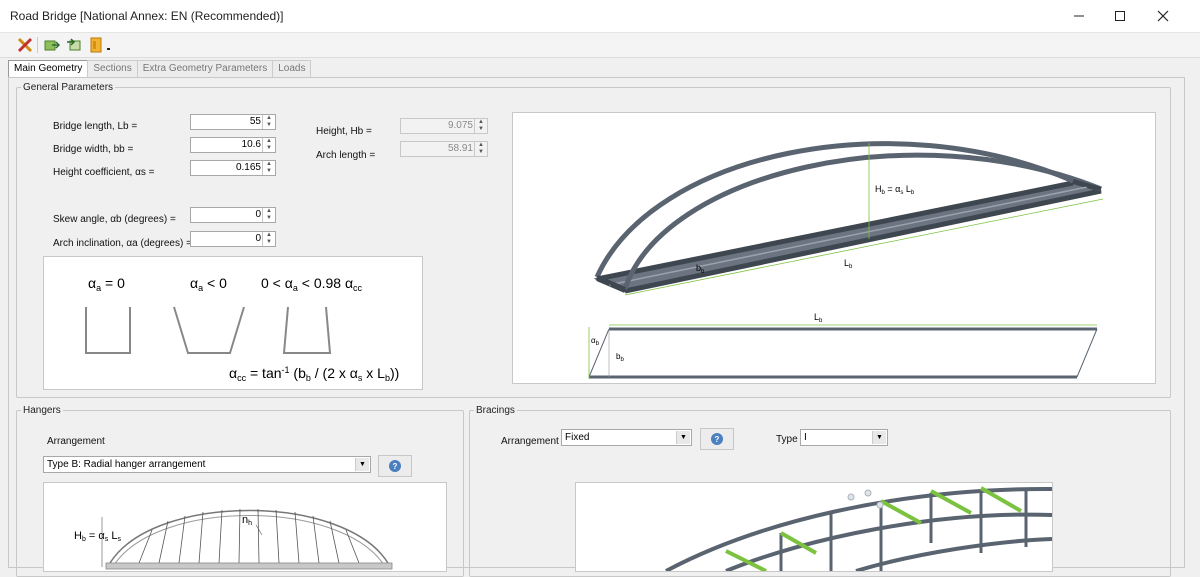 This screenshot has width=1200, height=577. What do you see at coordinates (233, 122) in the screenshot?
I see `bridge-length-input: 55 ▲ ▼` at bounding box center [233, 122].